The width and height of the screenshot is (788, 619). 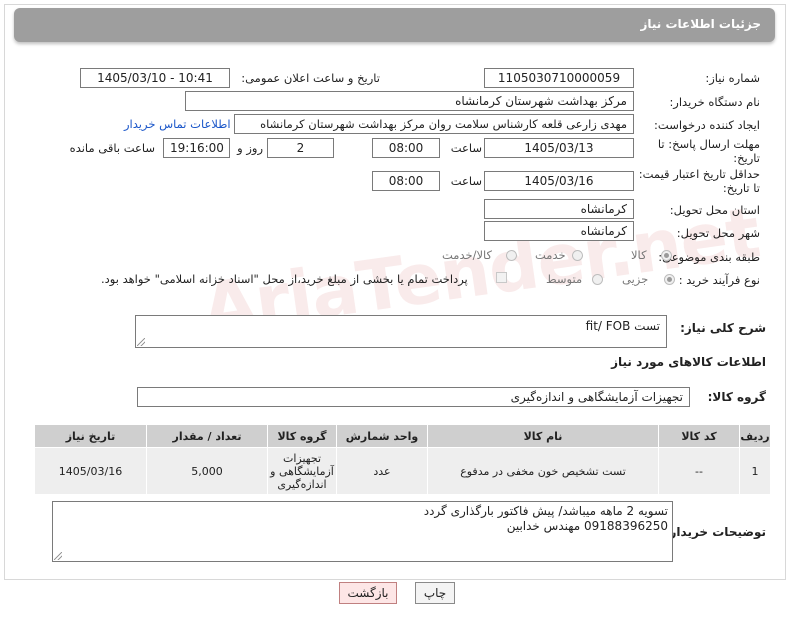 What do you see at coordinates (543, 471) in the screenshot?
I see `cell-name: تست تشخیص خون مخفی در مدفوع` at bounding box center [543, 471].